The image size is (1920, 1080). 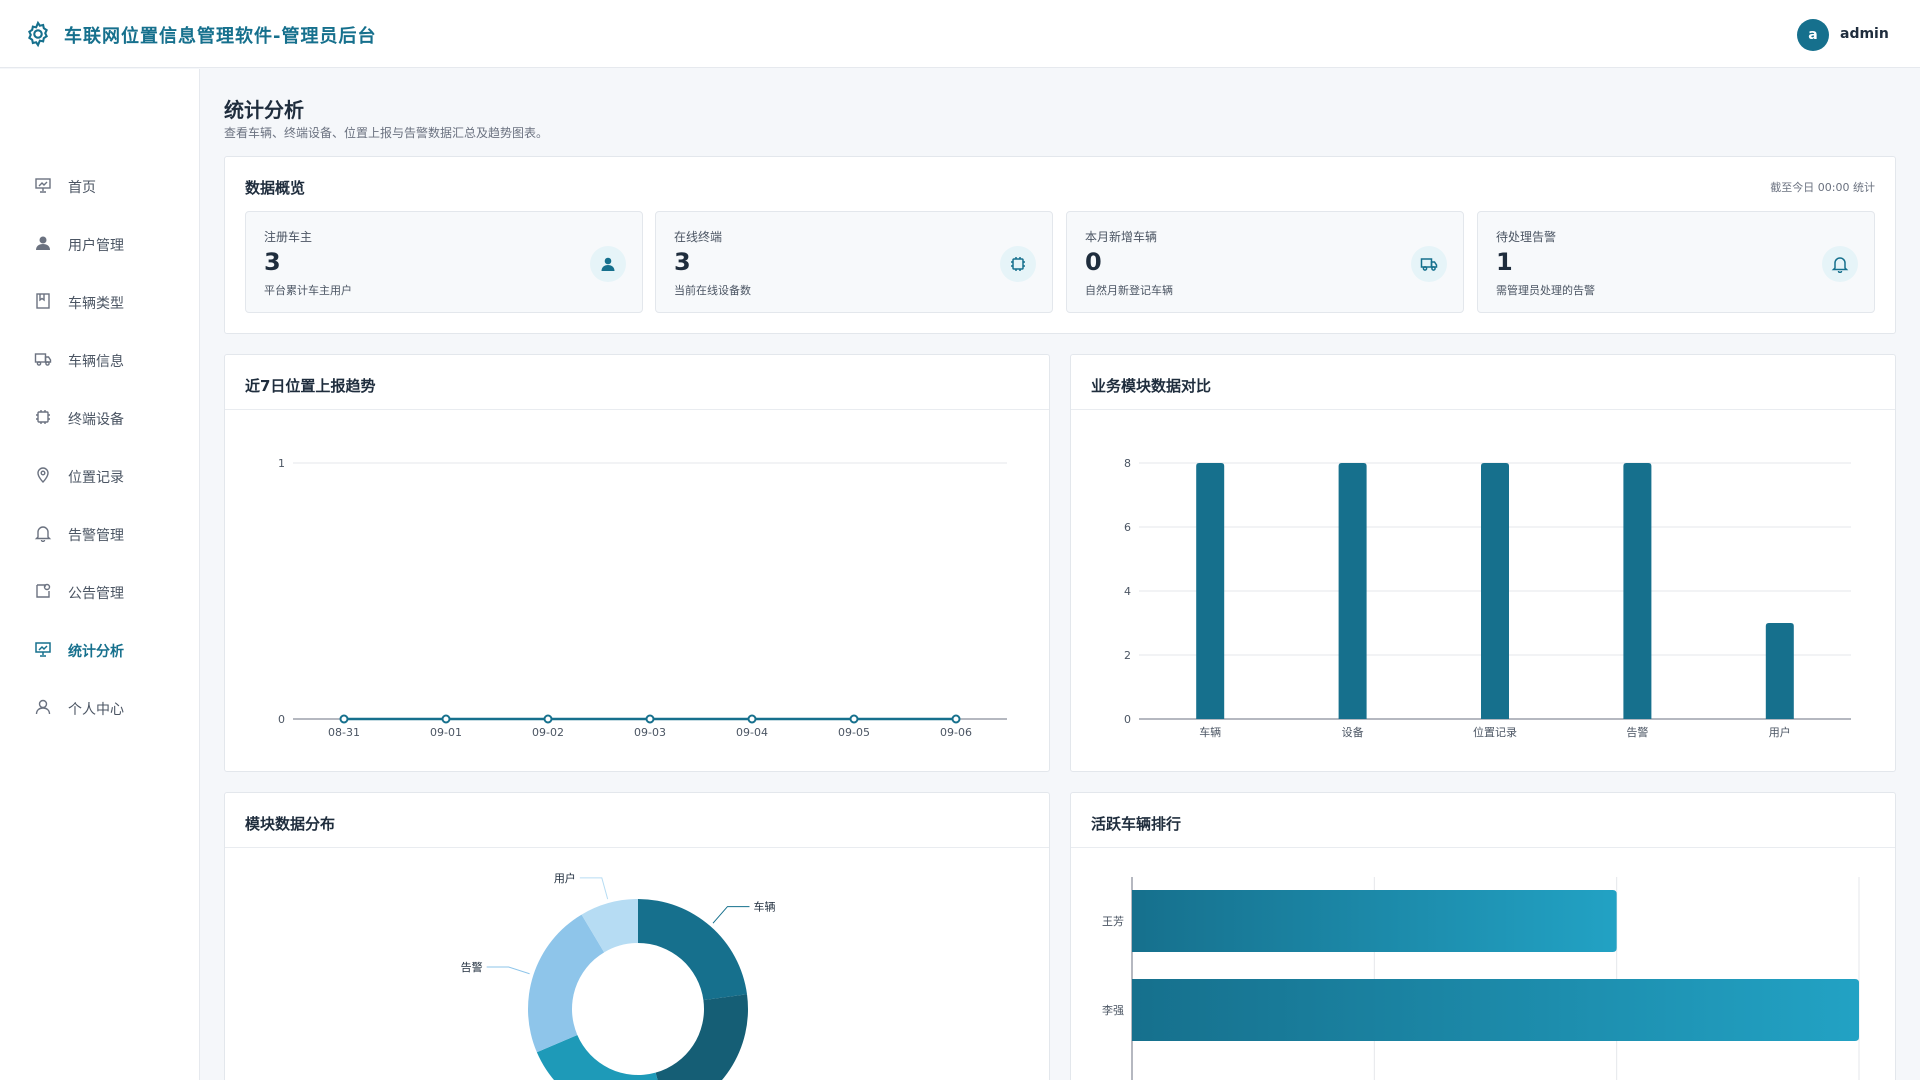 What do you see at coordinates (1018, 264) in the screenshot?
I see `chip-icon` at bounding box center [1018, 264].